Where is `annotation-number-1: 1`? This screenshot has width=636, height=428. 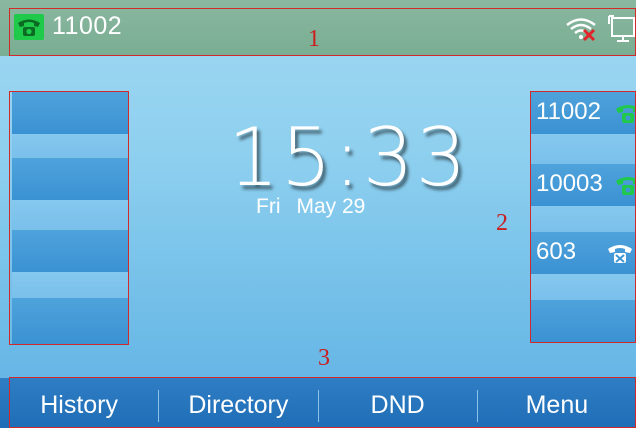 annotation-number-1: 1 is located at coordinates (314, 39).